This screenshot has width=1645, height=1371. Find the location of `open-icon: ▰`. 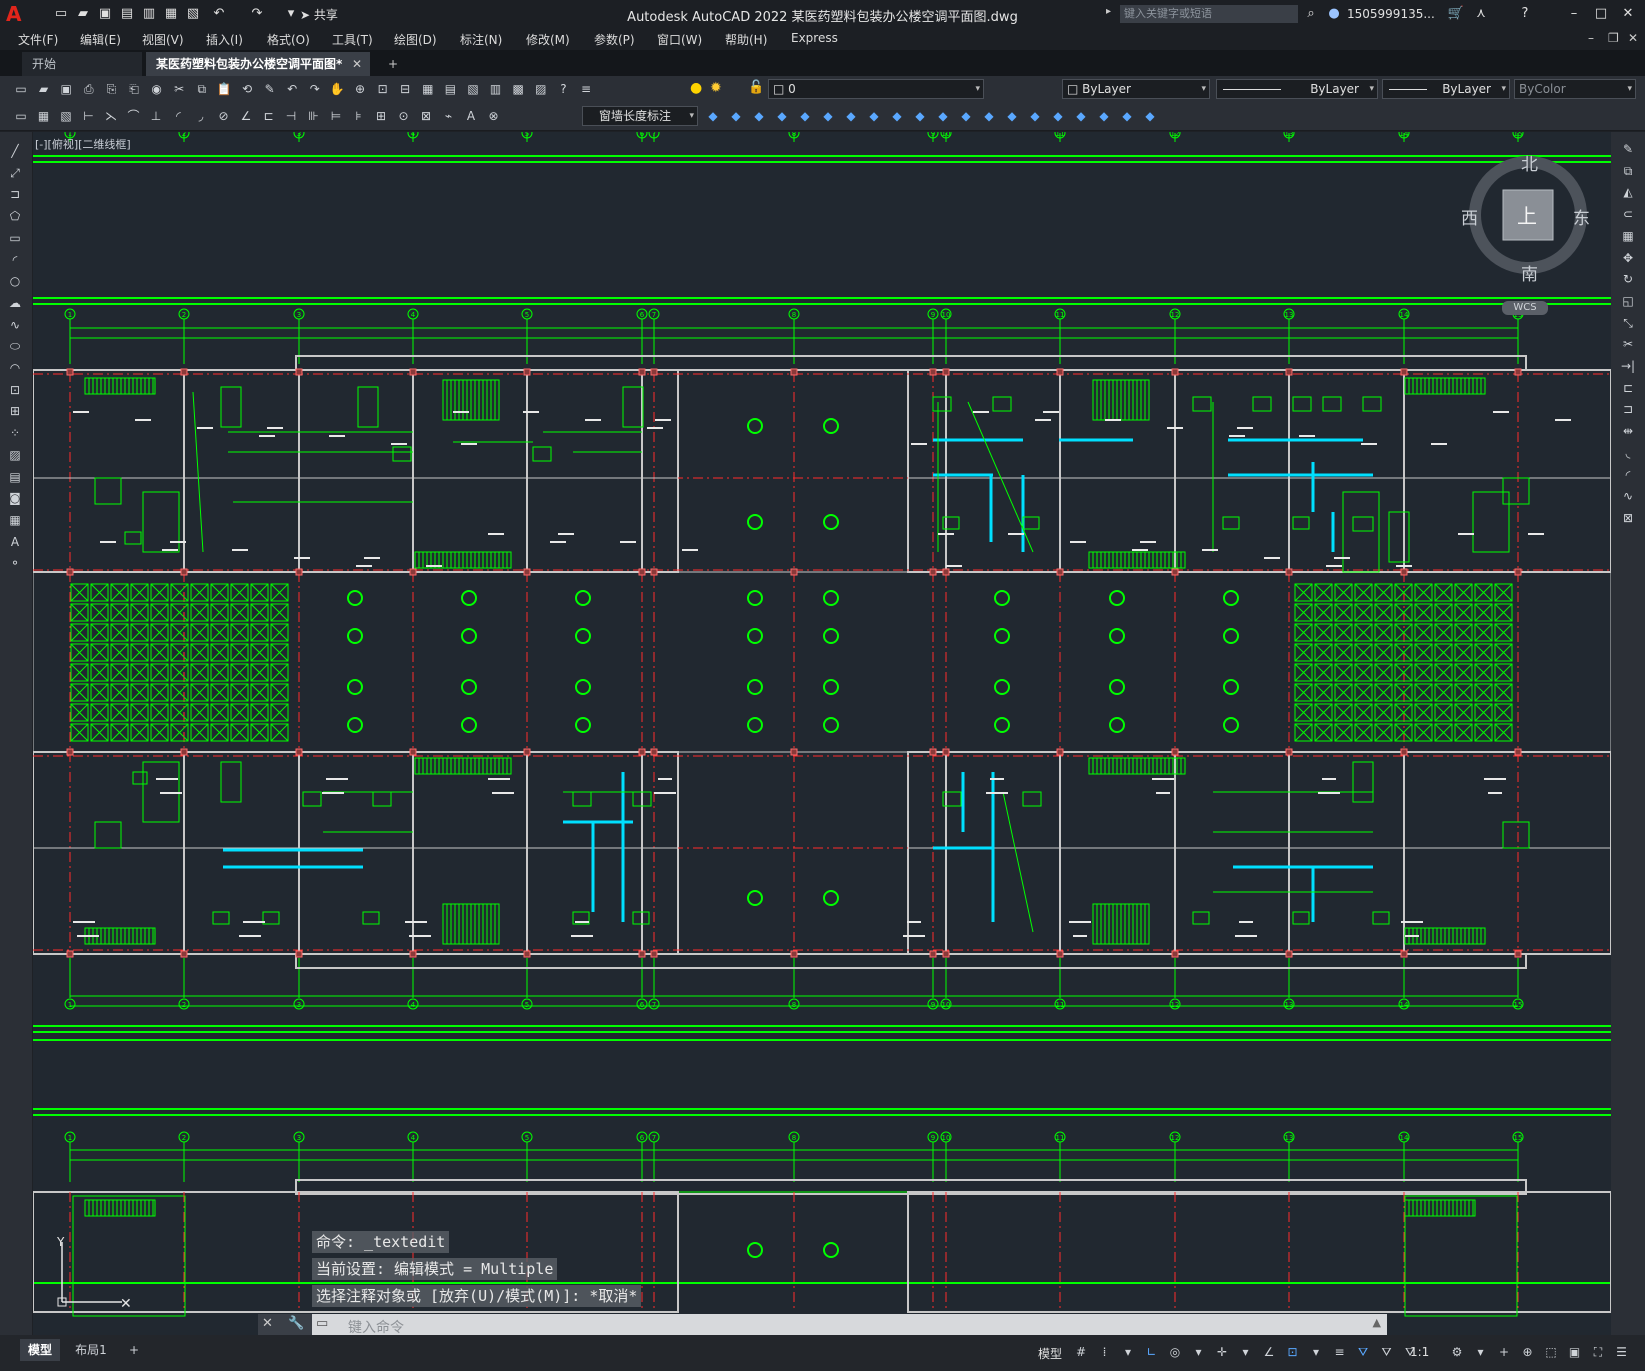

open-icon: ▰ is located at coordinates (44, 89).